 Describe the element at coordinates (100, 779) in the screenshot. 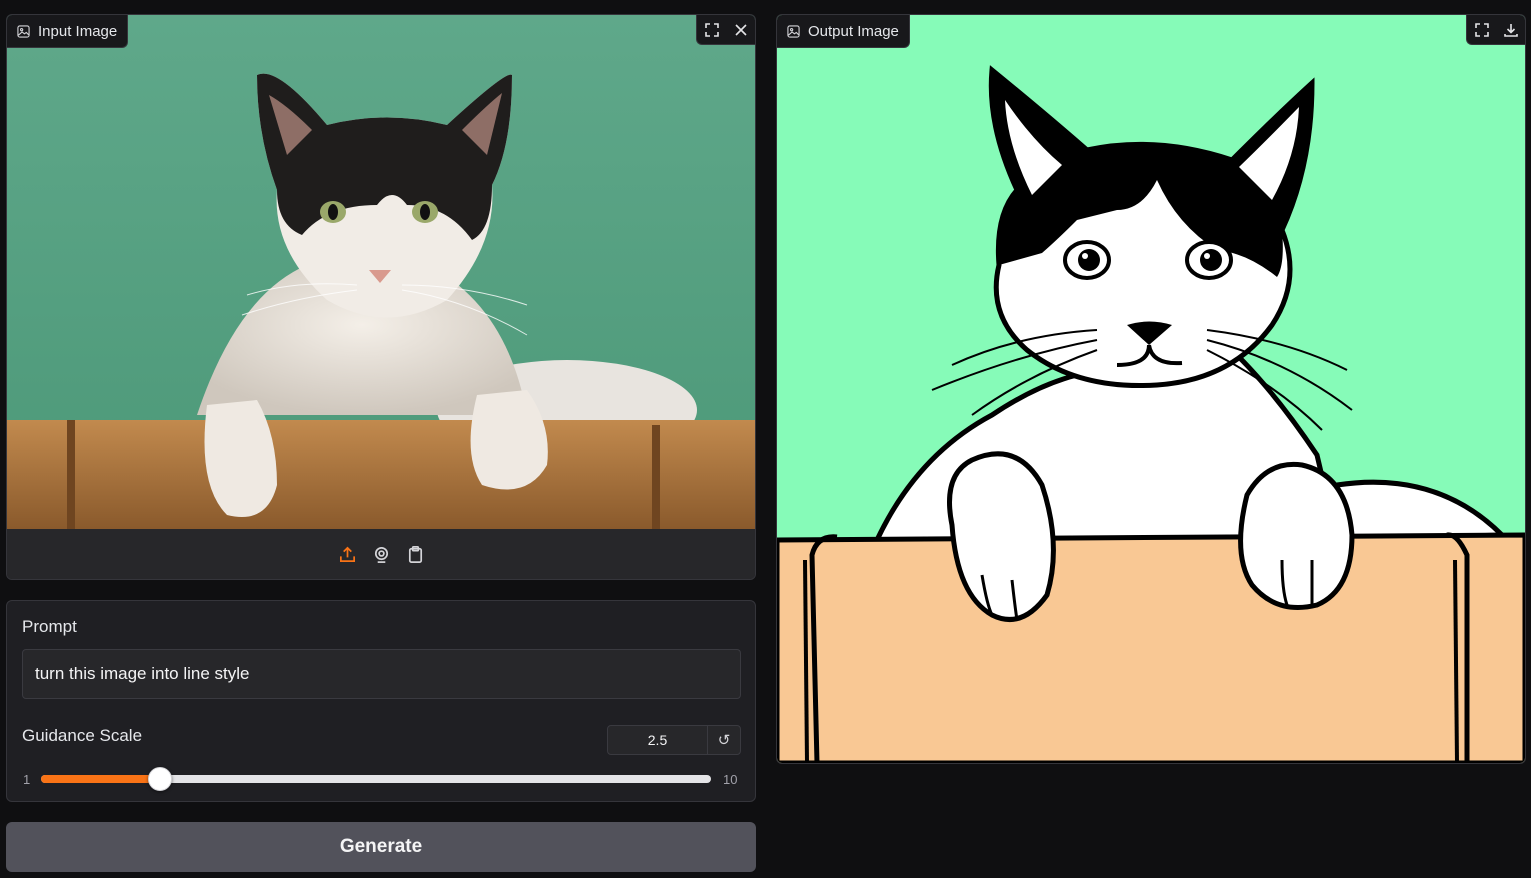

I see `slider-fill` at that location.